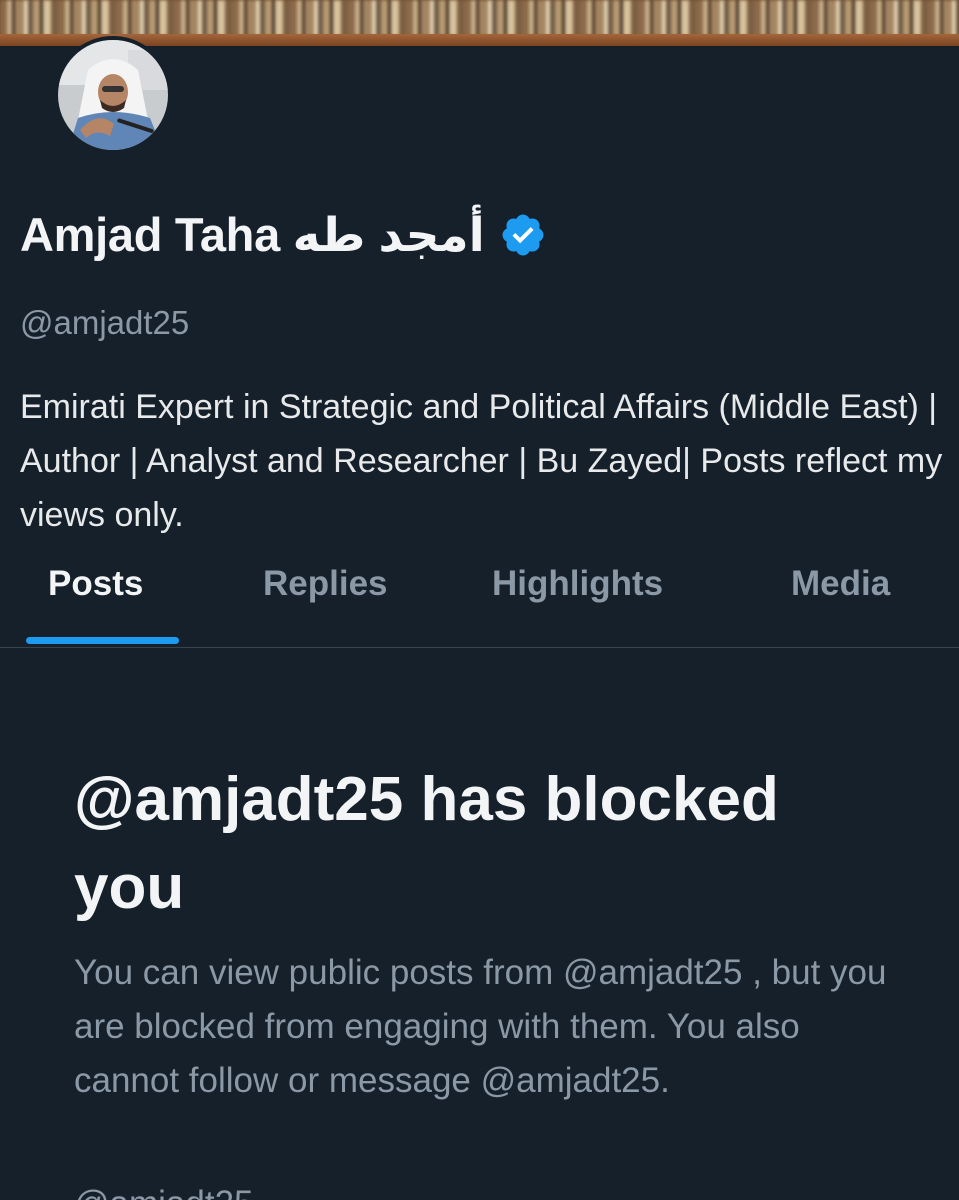 Image resolution: width=959 pixels, height=1200 pixels. I want to click on verified-badge-icon, so click(523, 235).